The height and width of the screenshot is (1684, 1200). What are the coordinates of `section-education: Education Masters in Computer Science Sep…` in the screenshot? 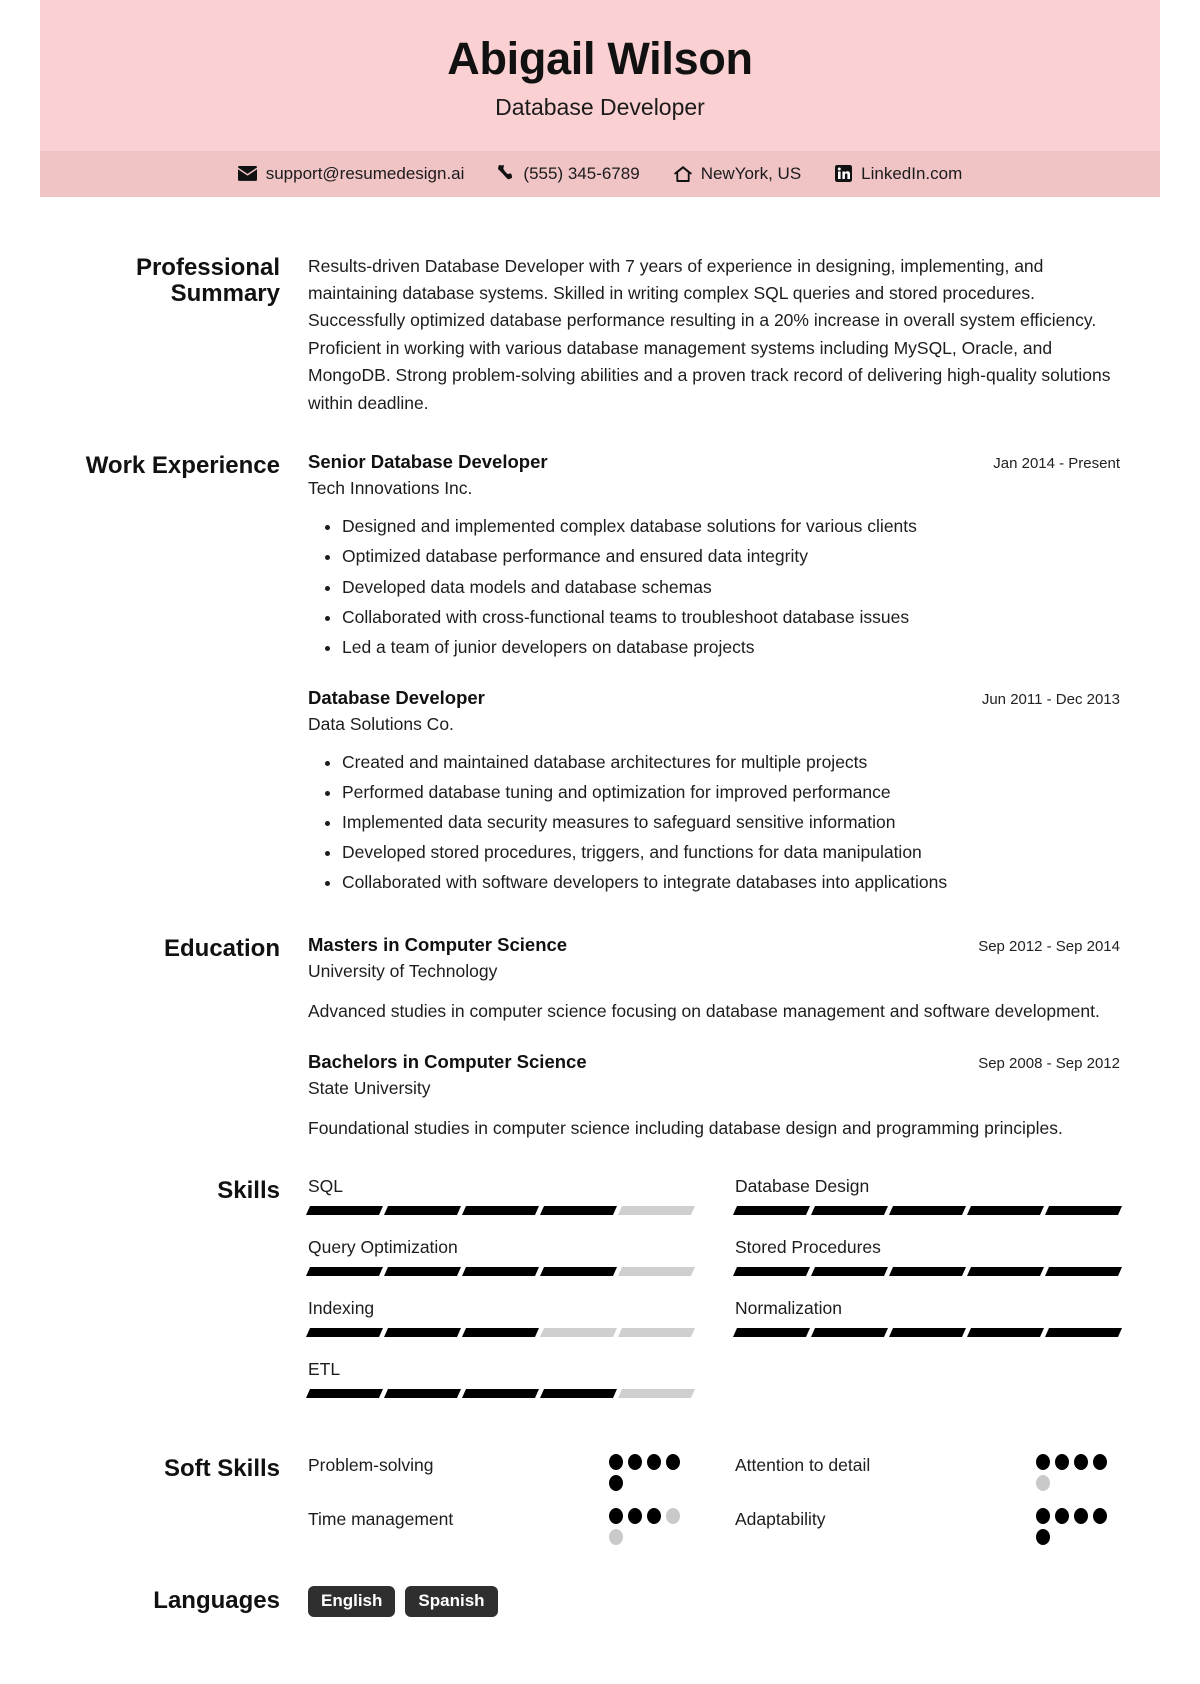 It's located at (600, 1038).